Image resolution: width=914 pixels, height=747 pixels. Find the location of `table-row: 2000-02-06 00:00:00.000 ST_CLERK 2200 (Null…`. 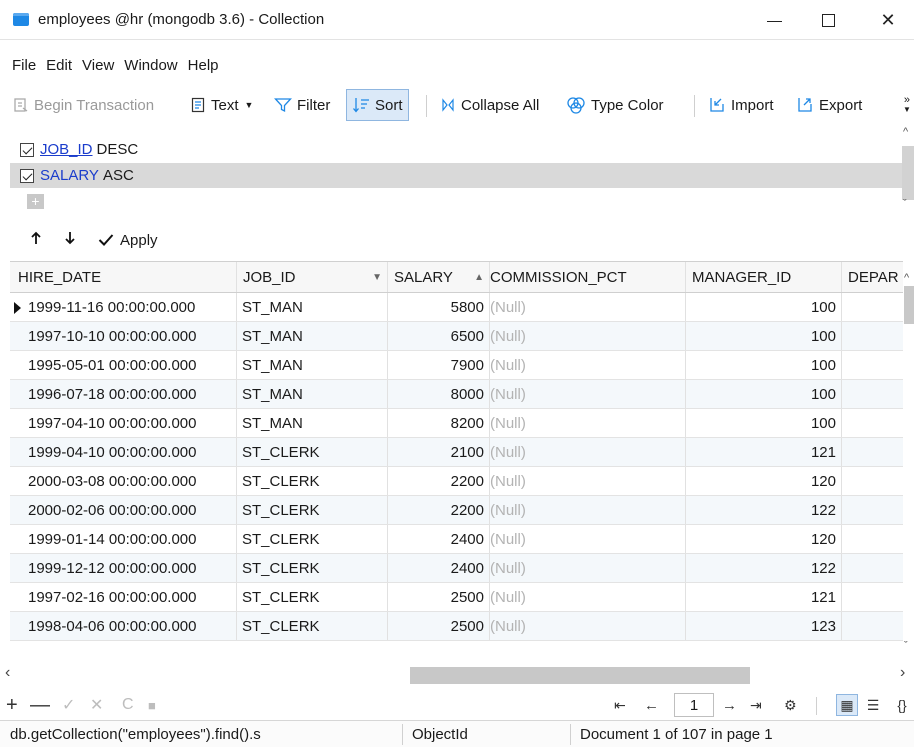

table-row: 2000-02-06 00:00:00.000 ST_CLERK 2200 (Null… is located at coordinates (456, 510).